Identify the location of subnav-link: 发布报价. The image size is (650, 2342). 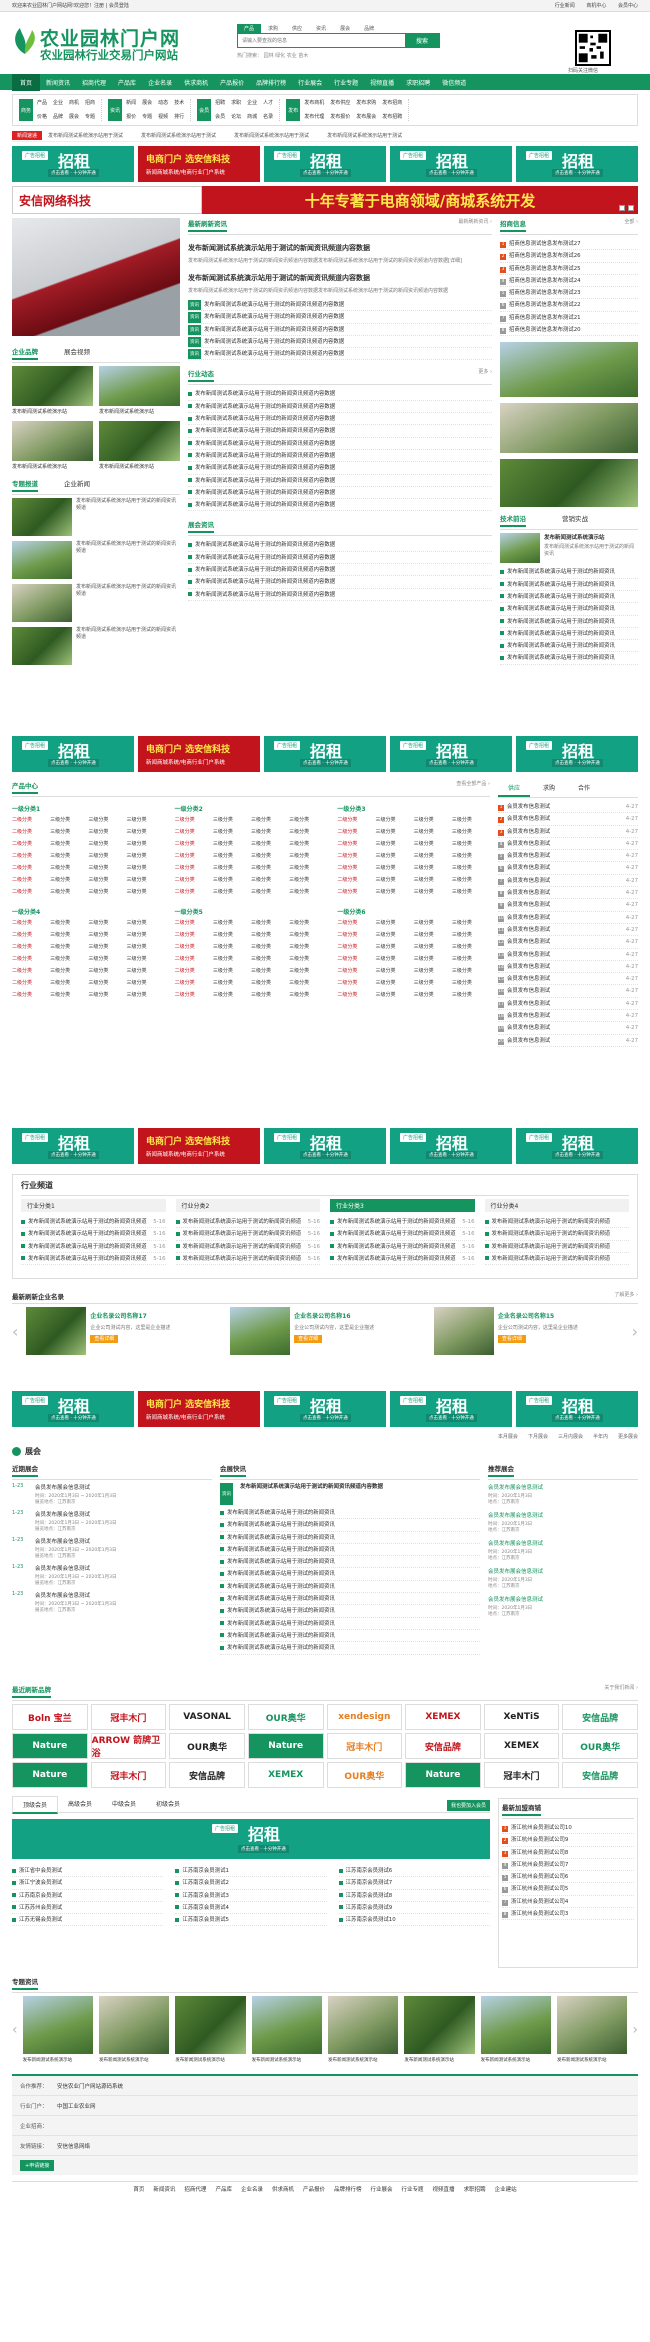
(340, 117).